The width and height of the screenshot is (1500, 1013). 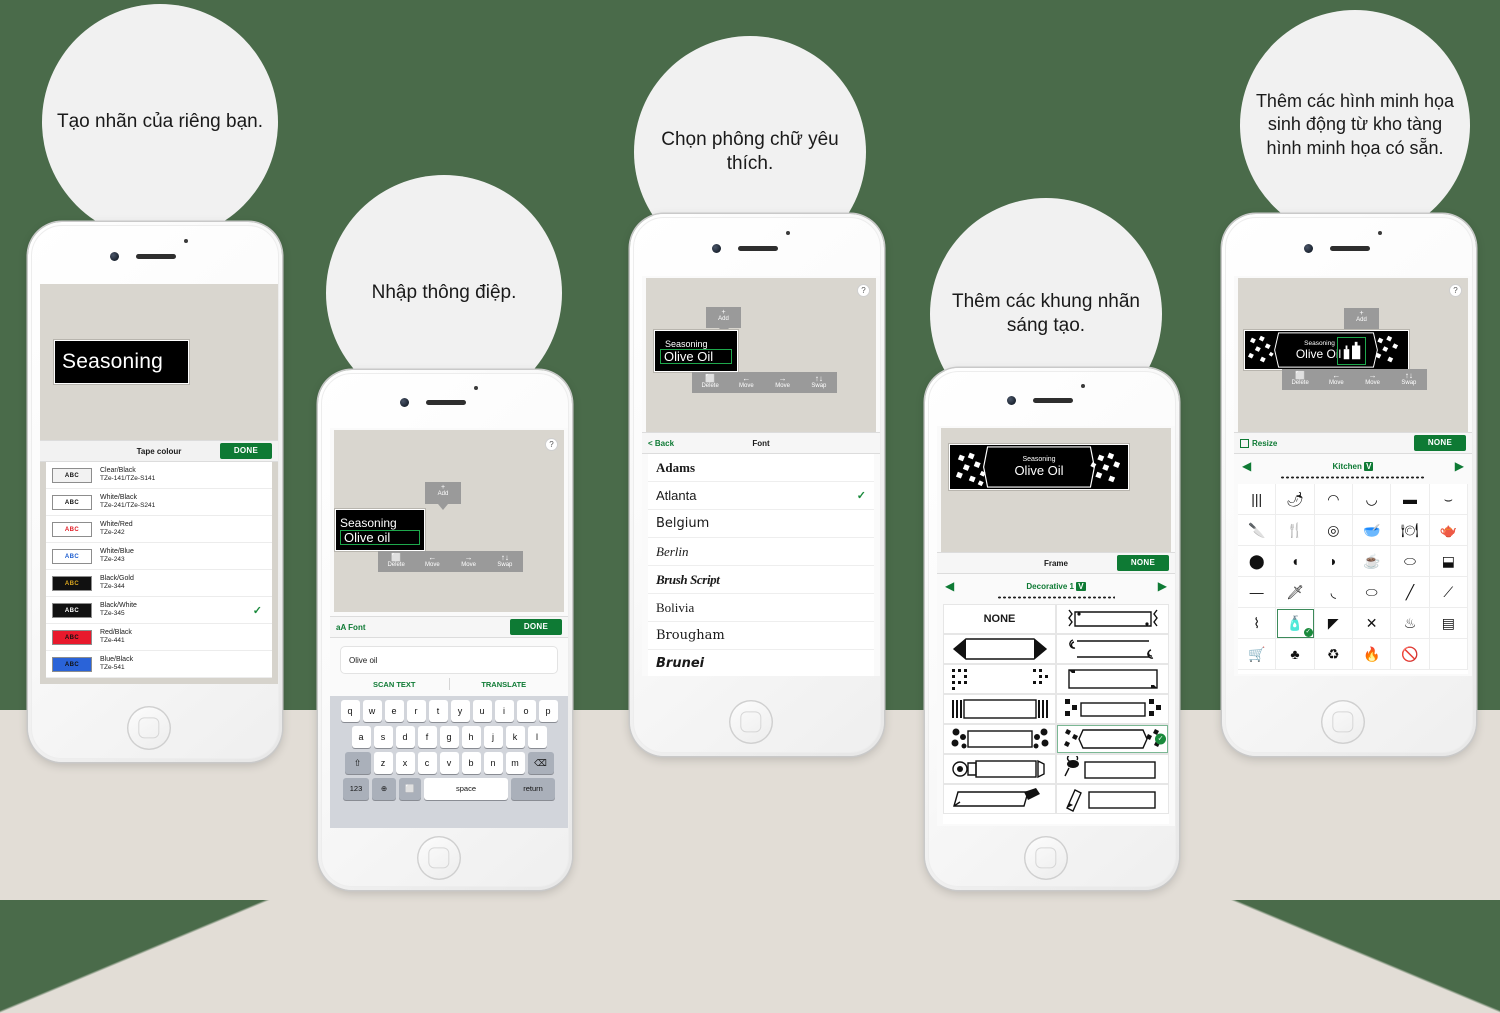 I want to click on key-v: v, so click(x=449, y=763).